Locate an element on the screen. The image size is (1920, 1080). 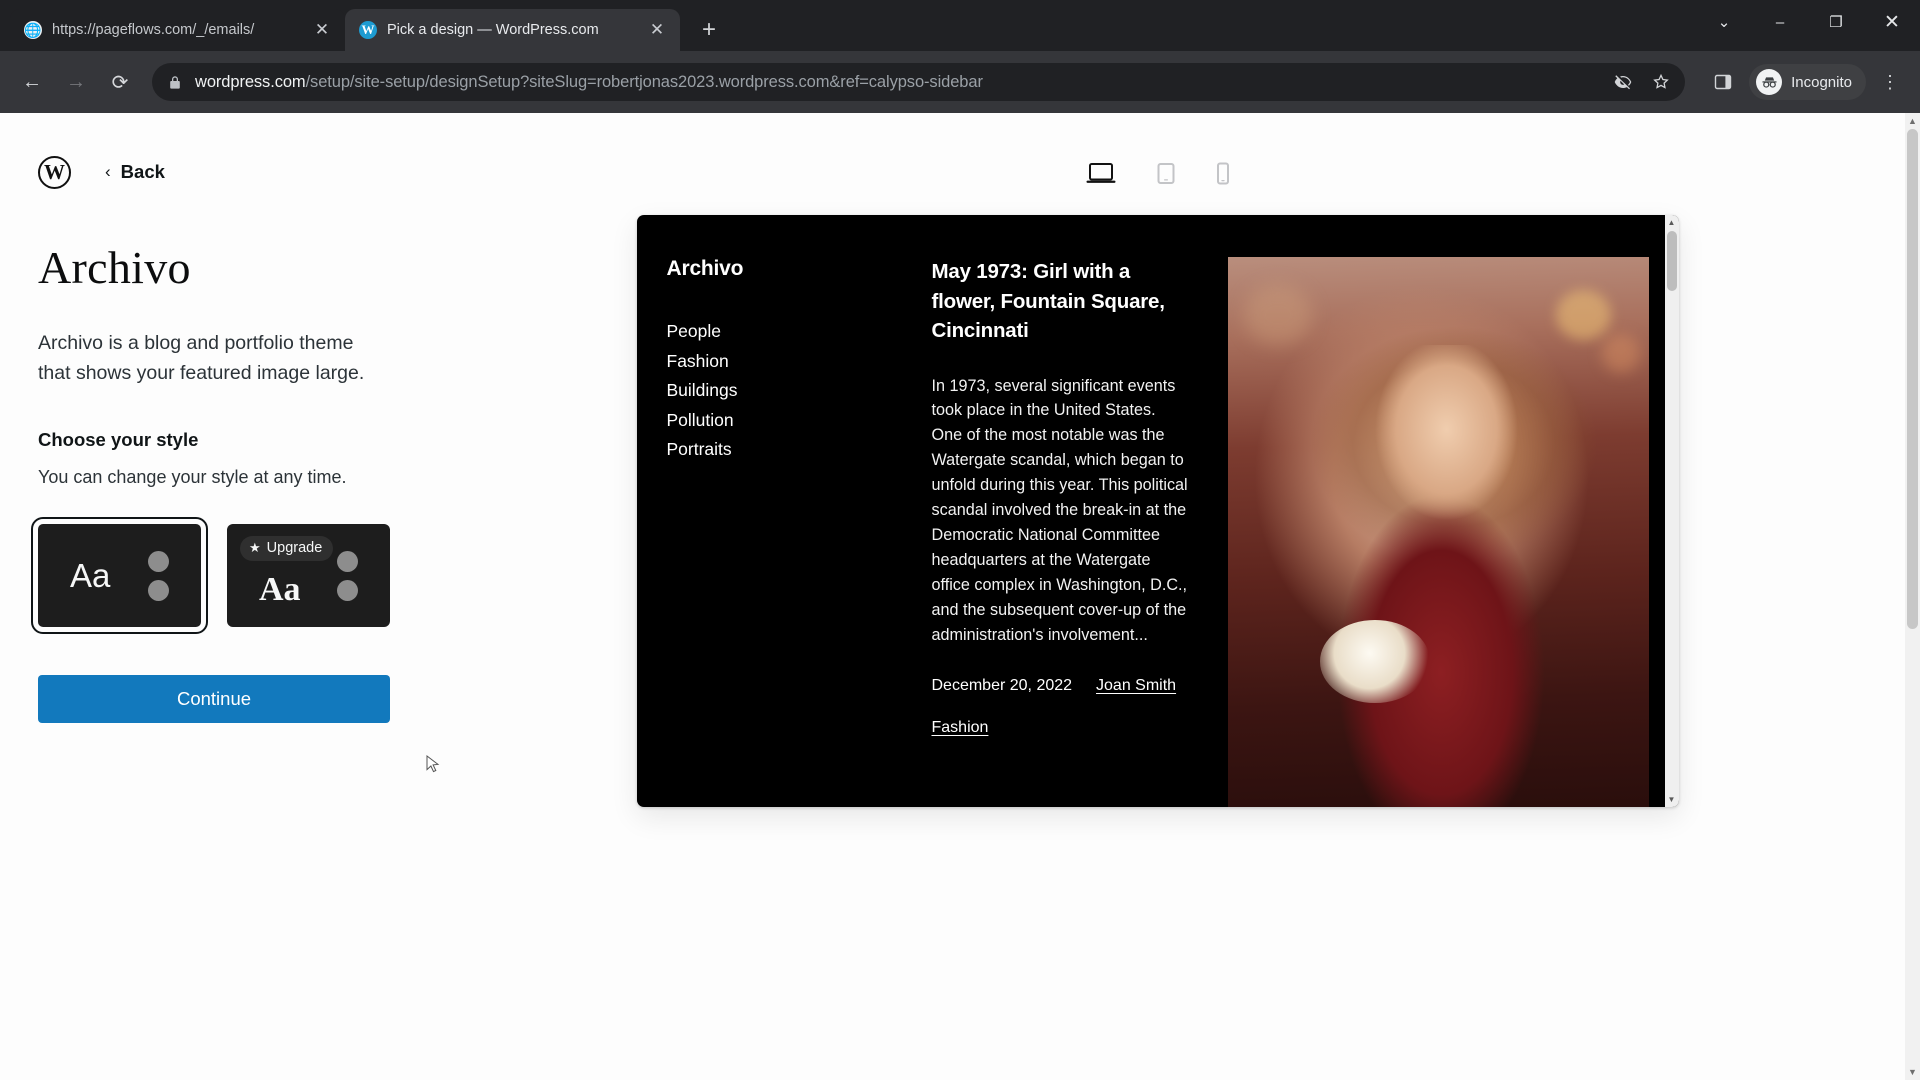
page-title: Archivo is located at coordinates (114, 267).